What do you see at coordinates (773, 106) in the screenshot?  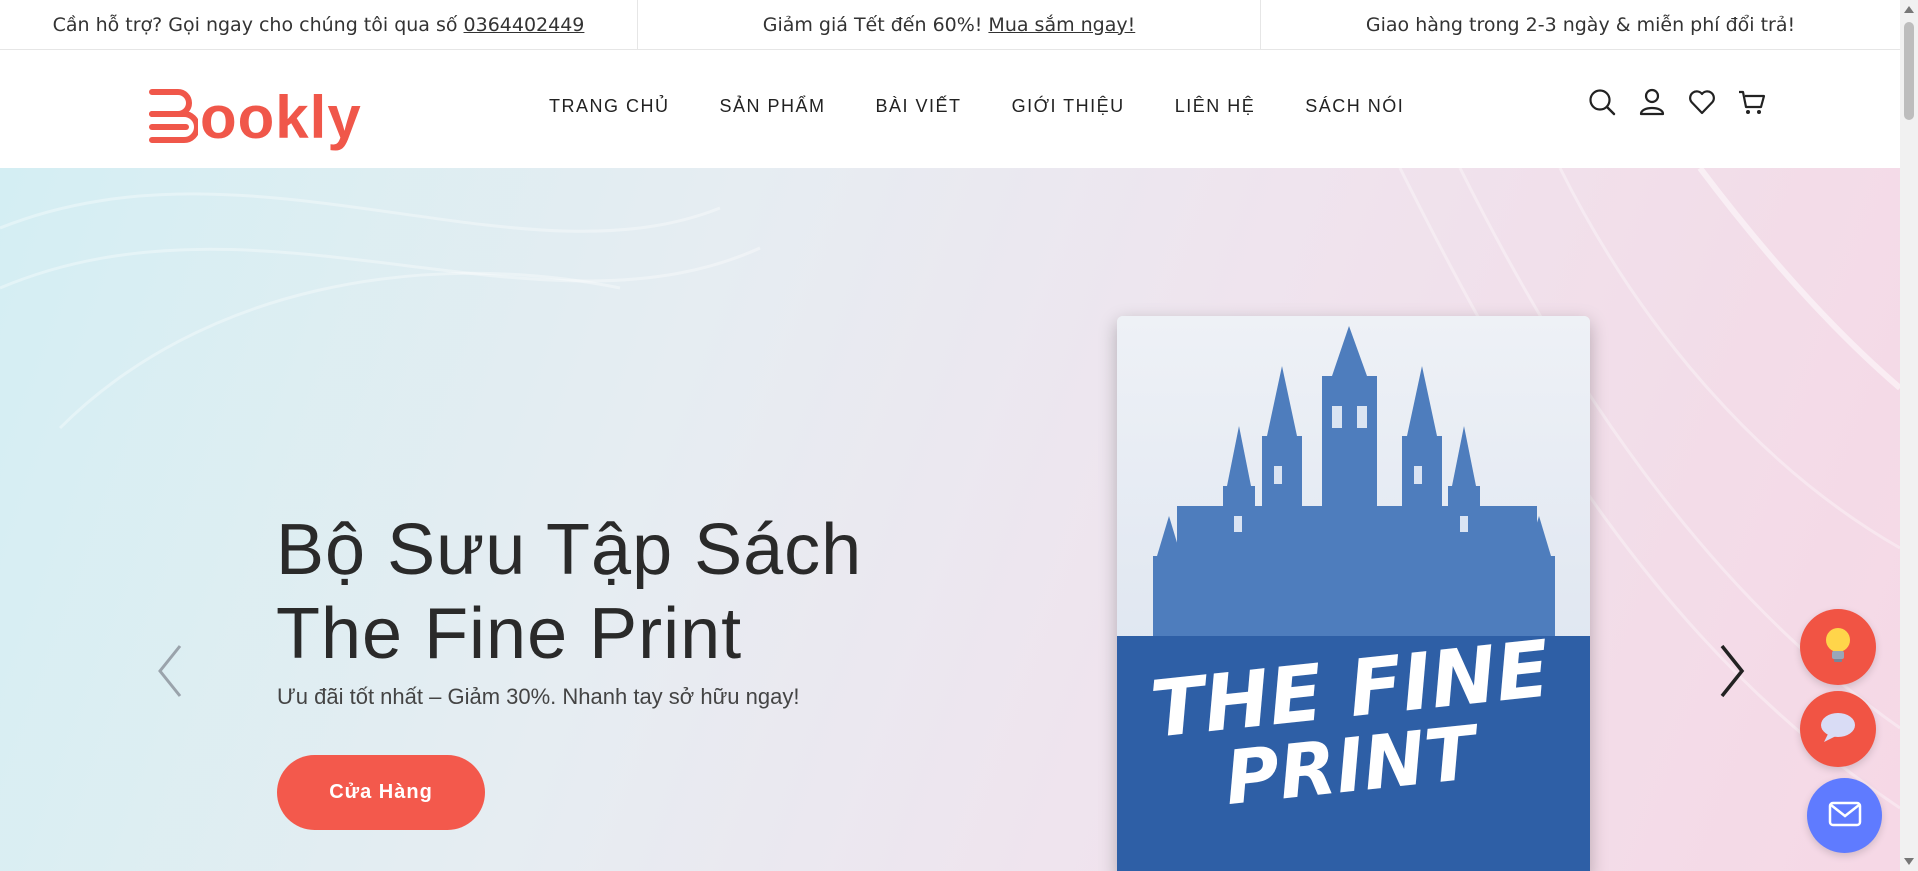 I see `nav-products: SẢN PHẨM` at bounding box center [773, 106].